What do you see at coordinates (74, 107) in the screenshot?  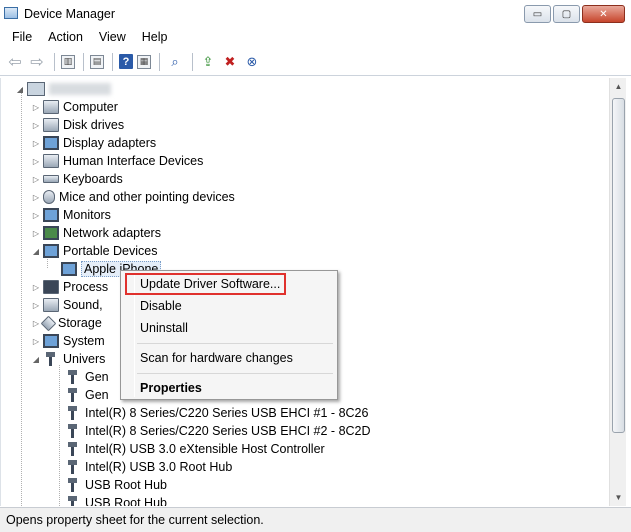 I see `tree-category: ▷ Computer` at bounding box center [74, 107].